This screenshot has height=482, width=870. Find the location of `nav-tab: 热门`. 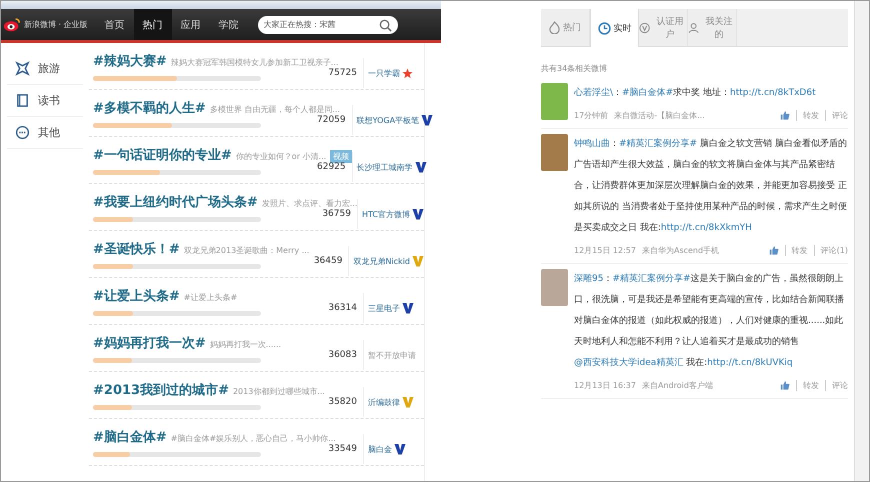

nav-tab: 热门 is located at coordinates (153, 24).